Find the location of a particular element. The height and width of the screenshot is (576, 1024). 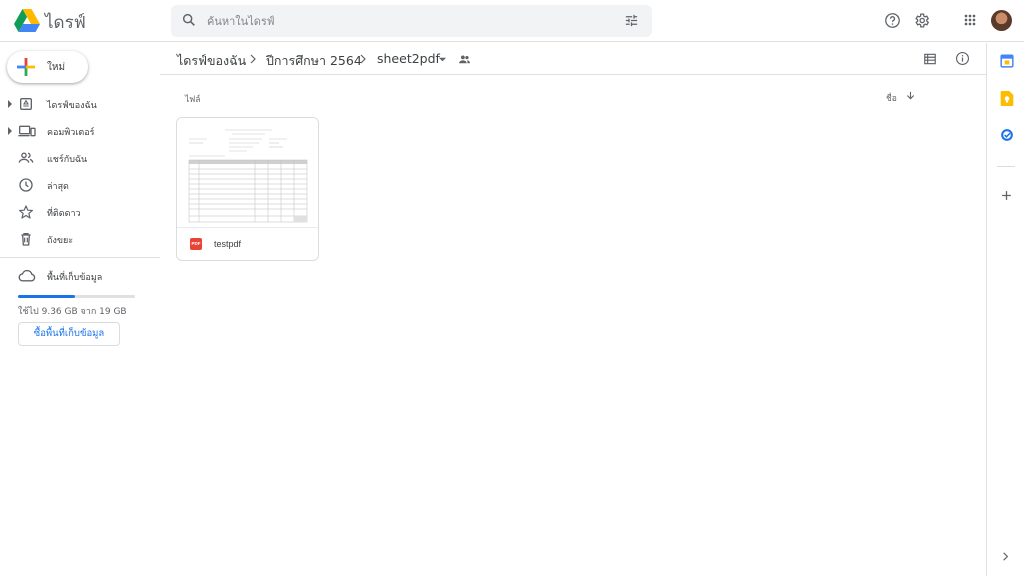

sidebar-item-label: คอมพิวเตอร์ is located at coordinates (71, 133).